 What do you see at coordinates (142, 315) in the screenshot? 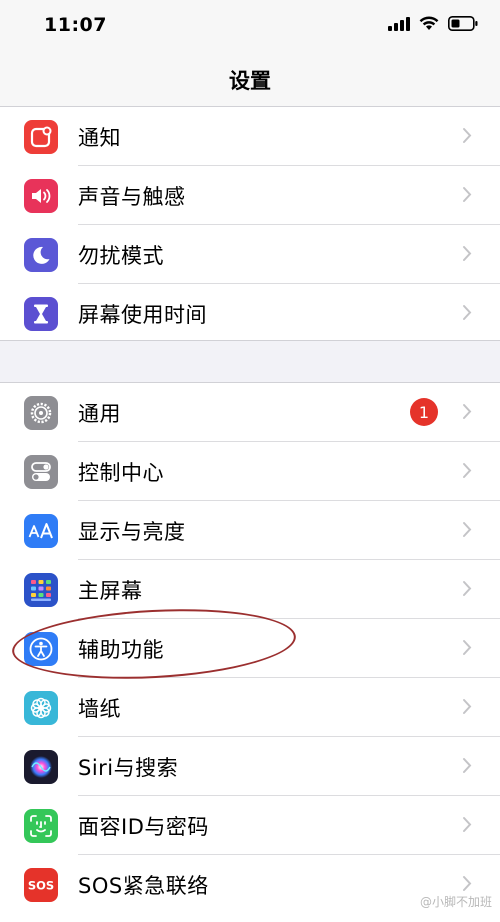
I see `row-label: 屏幕使用时间` at bounding box center [142, 315].